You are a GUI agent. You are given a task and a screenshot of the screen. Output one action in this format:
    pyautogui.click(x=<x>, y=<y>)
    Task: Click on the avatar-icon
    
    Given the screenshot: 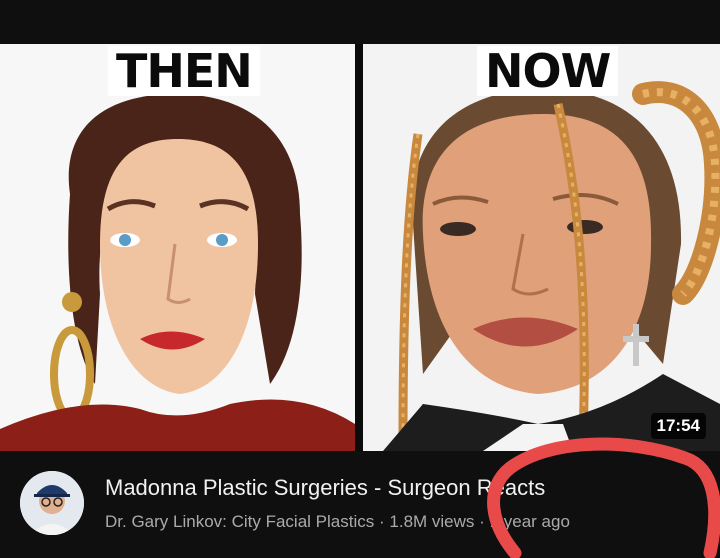 What is the action you would take?
    pyautogui.click(x=52, y=503)
    